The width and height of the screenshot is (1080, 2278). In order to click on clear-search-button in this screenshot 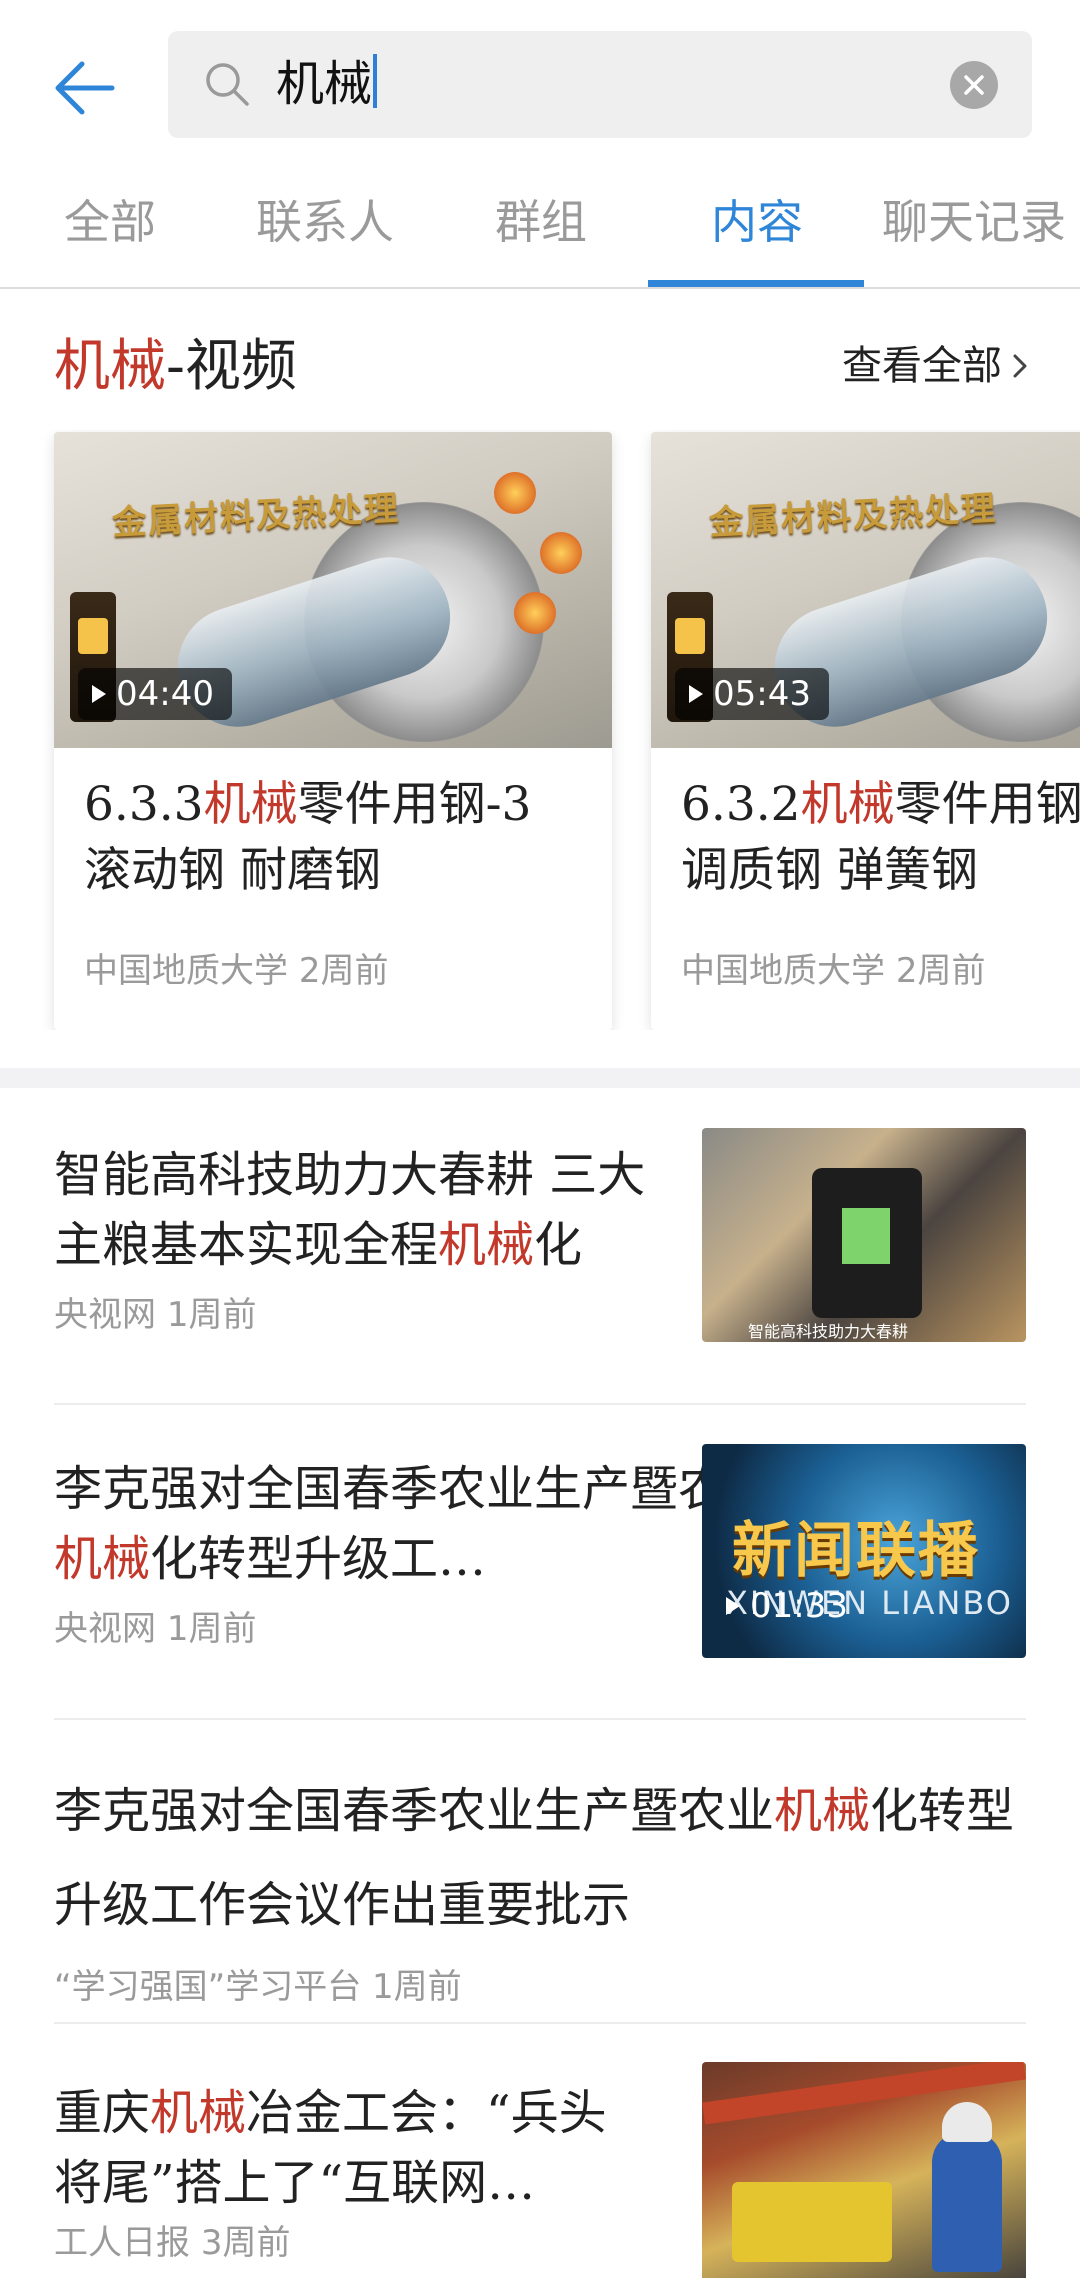, I will do `click(974, 85)`.